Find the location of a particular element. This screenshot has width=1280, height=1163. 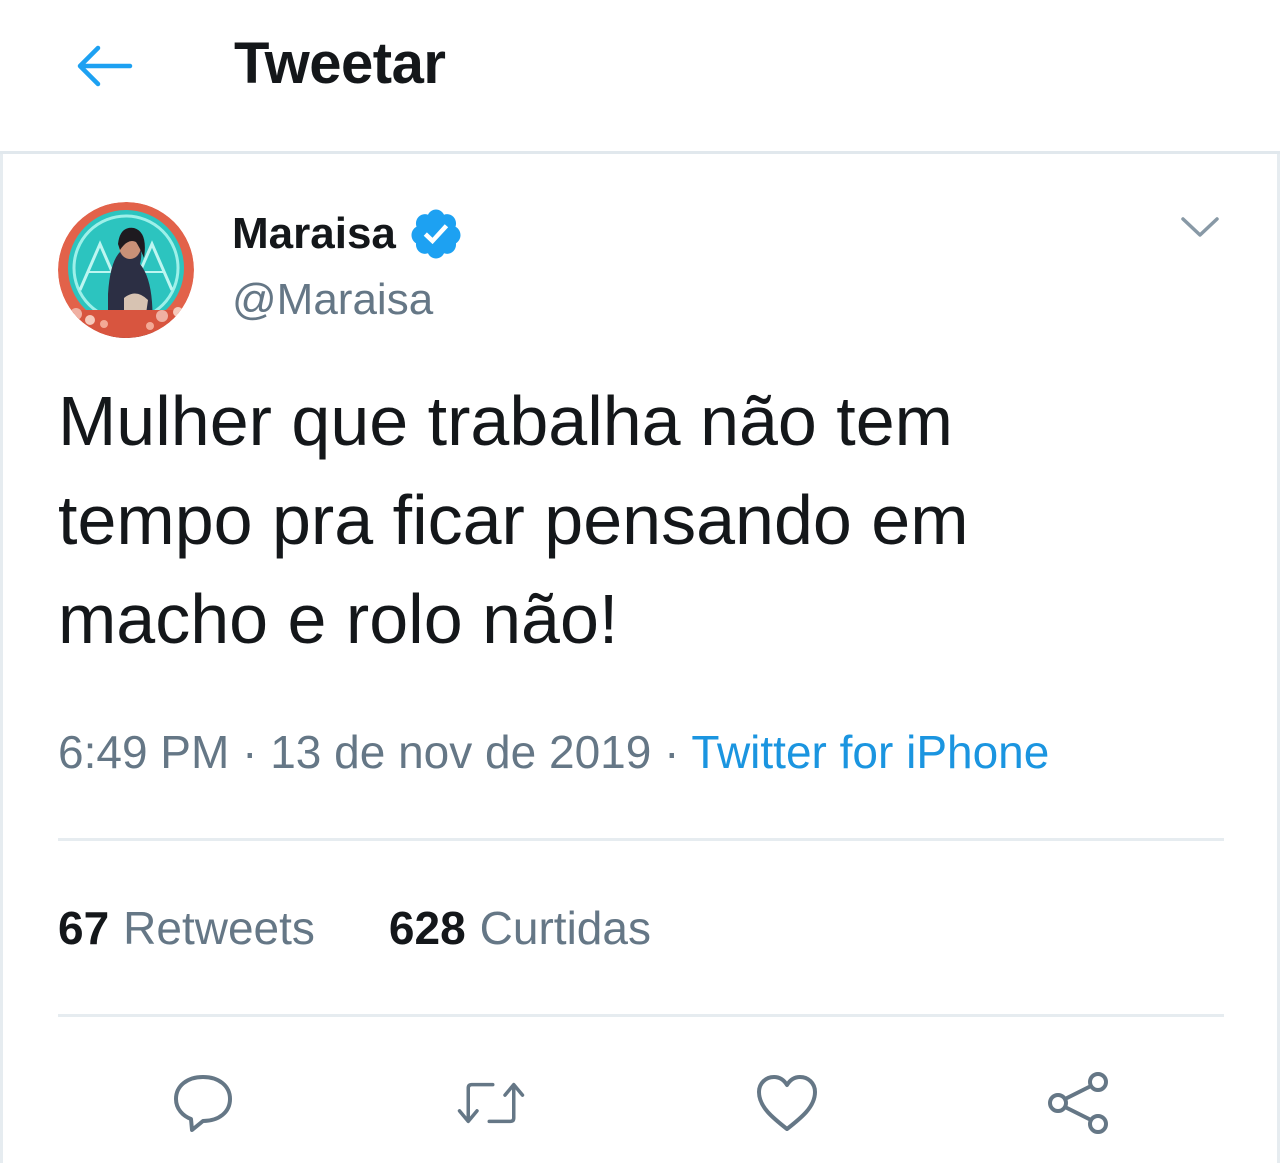

likes-stat: 628 Curtidas is located at coordinates (520, 928).